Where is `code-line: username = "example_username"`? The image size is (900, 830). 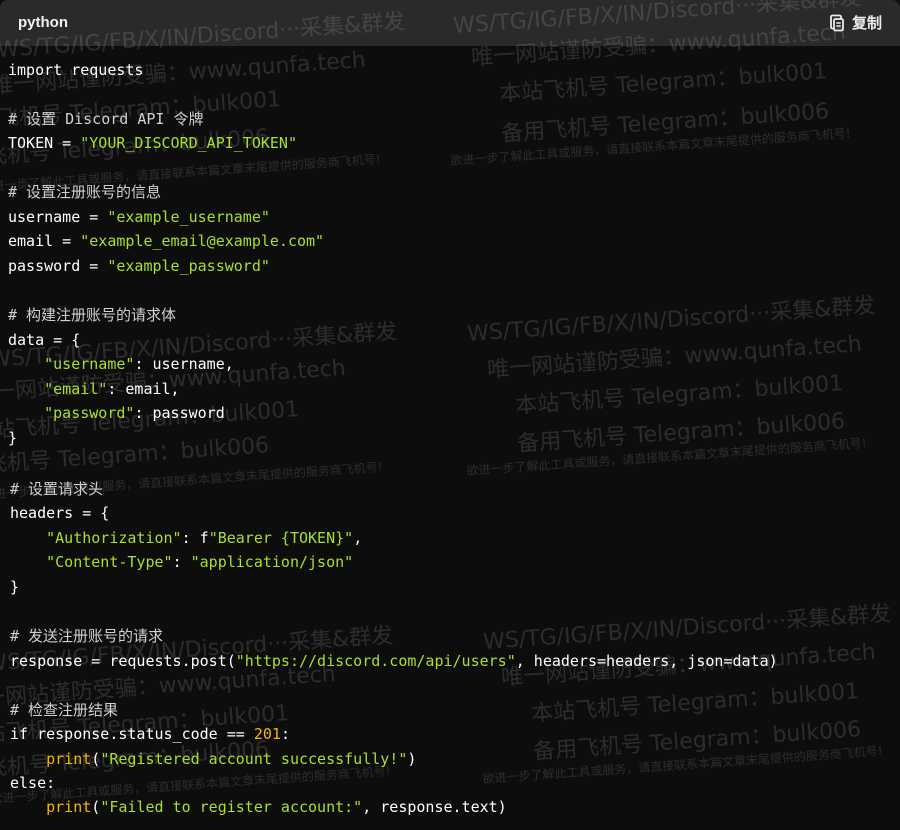 code-line: username = "example_username" is located at coordinates (139, 217).